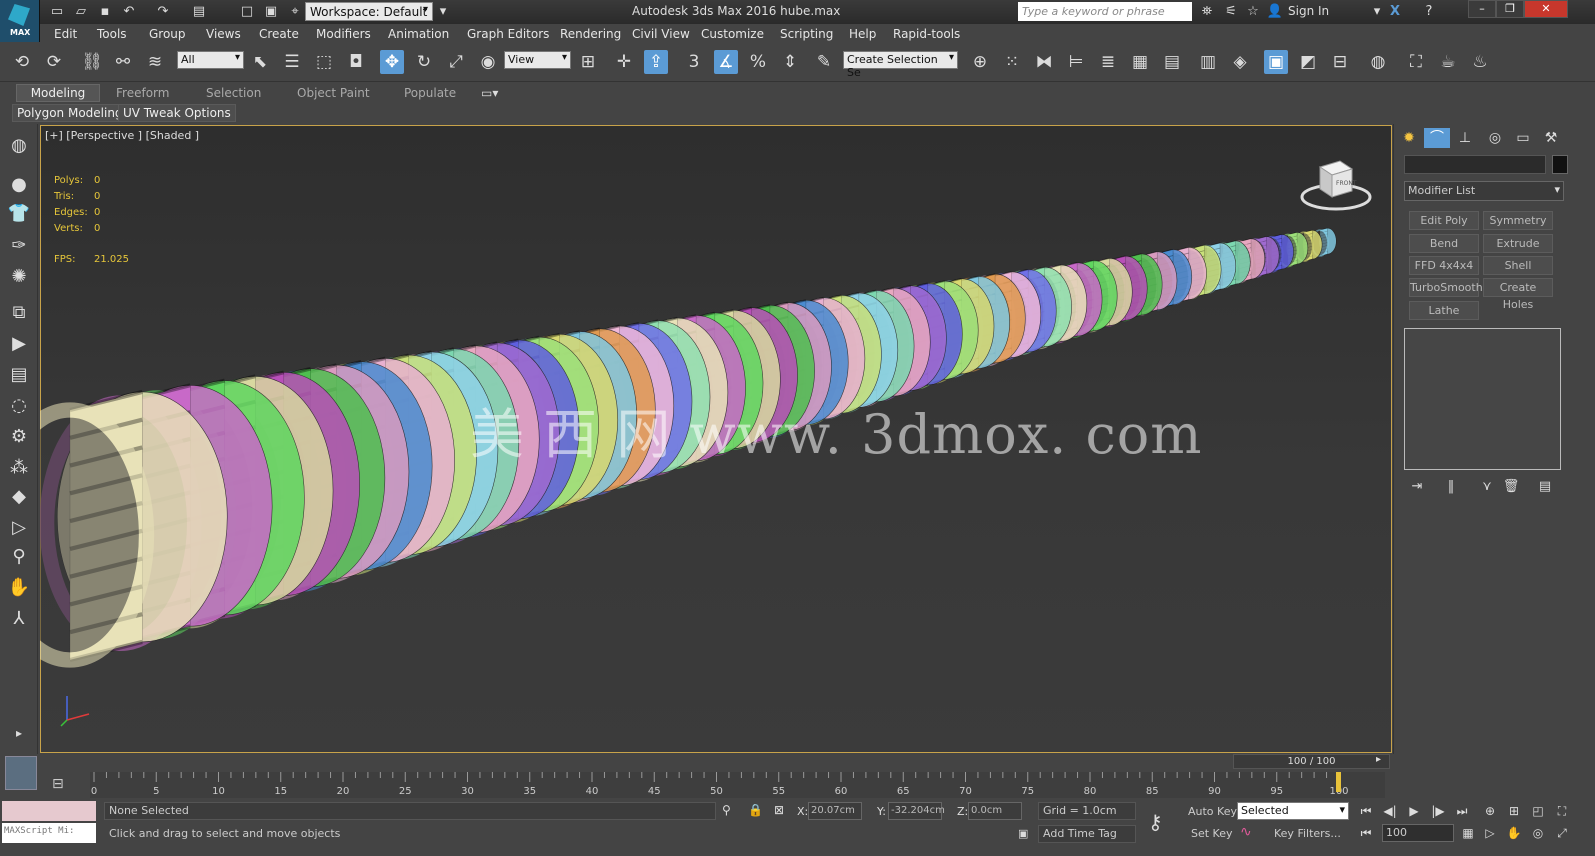 The height and width of the screenshot is (856, 1595). I want to click on menu-group: Group, so click(167, 34).